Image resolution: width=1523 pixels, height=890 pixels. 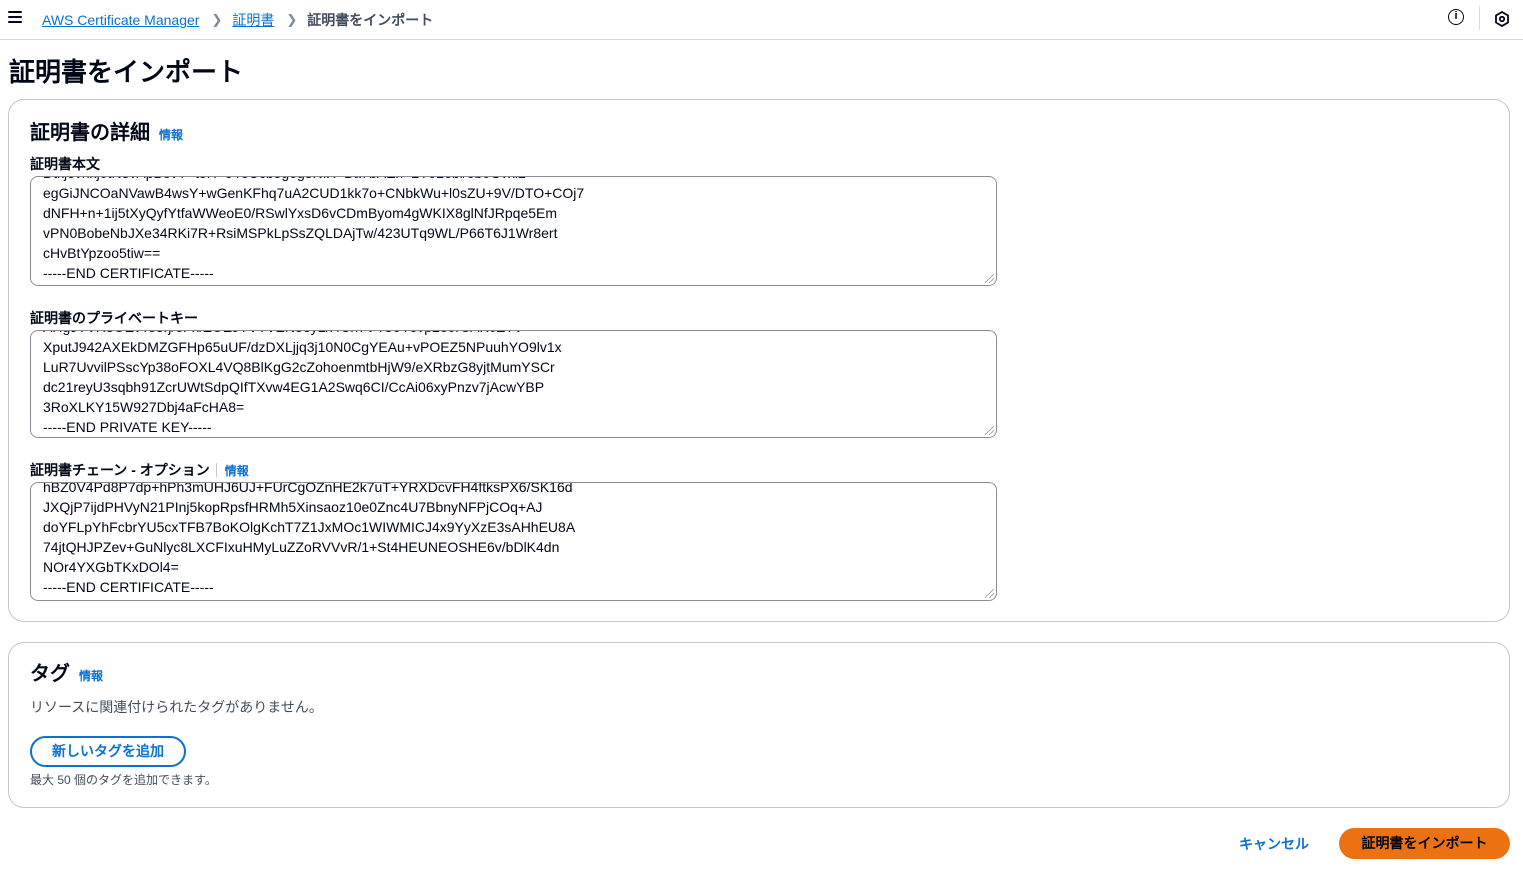 What do you see at coordinates (123, 780) in the screenshot?
I see `tags-limit-hint: 最大 50 個のタグを追加できます。` at bounding box center [123, 780].